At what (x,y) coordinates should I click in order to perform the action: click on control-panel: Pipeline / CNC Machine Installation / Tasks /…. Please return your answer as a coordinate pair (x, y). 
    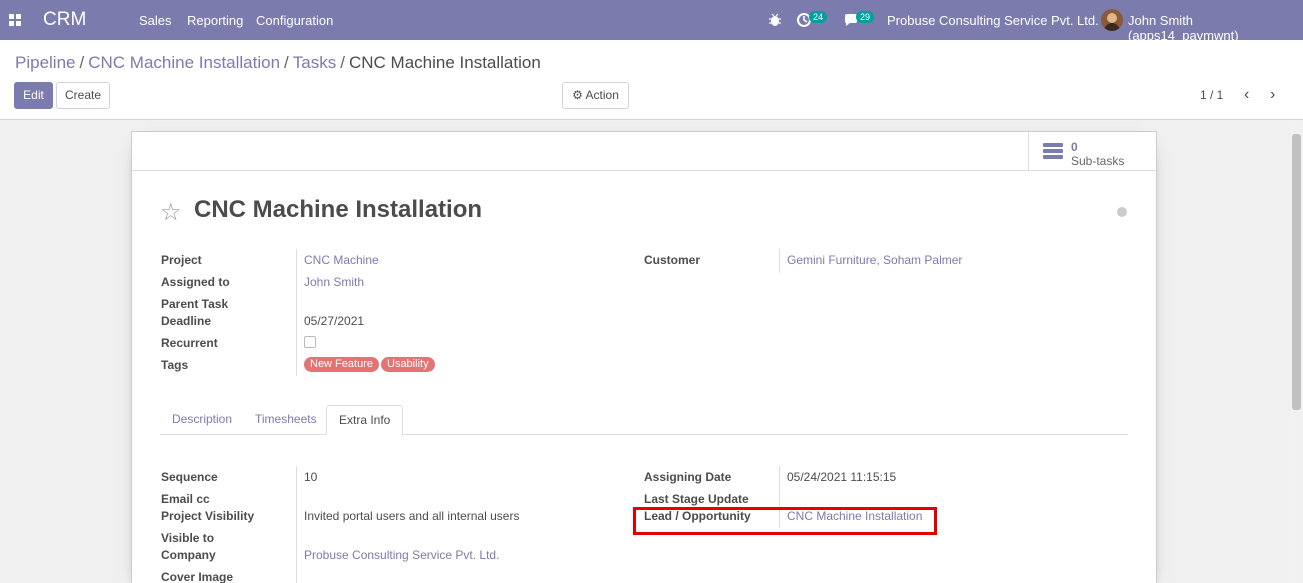
    Looking at the image, I should click on (651, 80).